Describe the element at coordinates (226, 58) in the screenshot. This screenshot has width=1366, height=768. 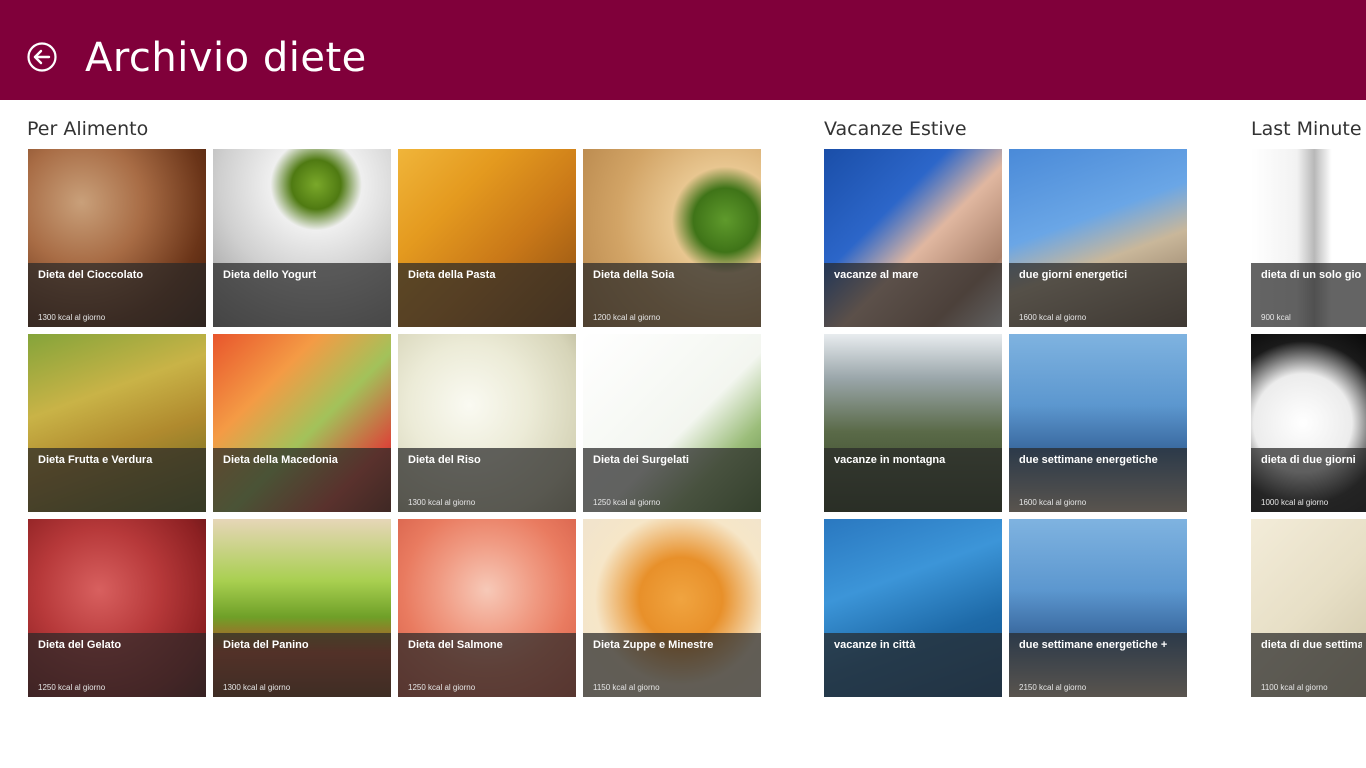
I see `page-title: Archivio diete` at that location.